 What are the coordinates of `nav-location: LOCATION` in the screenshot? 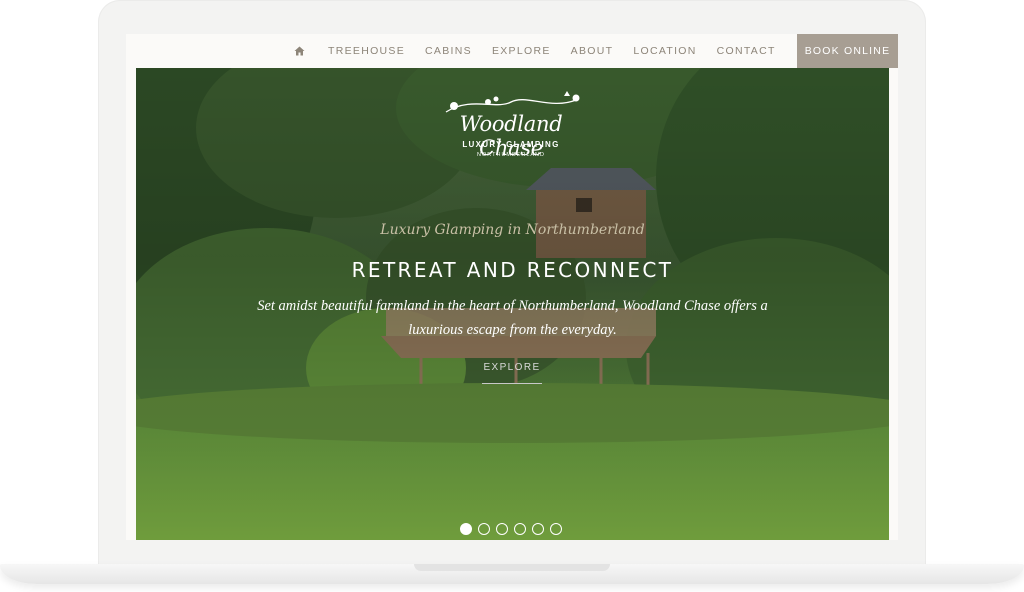 It's located at (664, 51).